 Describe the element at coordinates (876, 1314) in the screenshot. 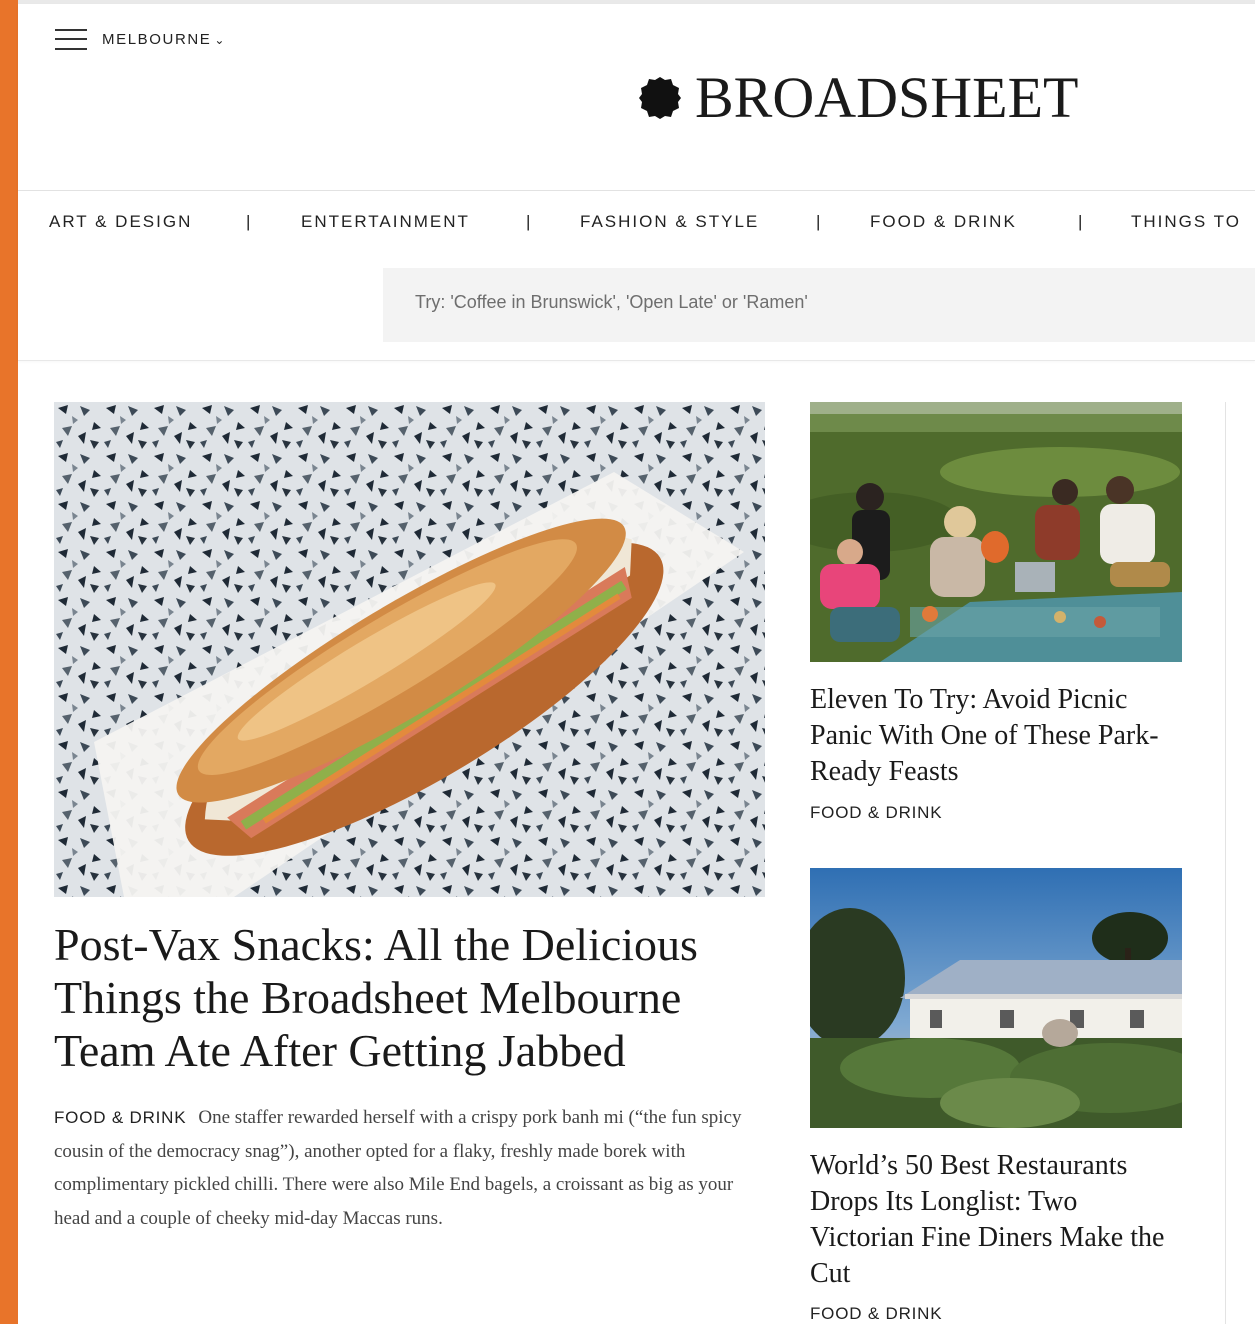

I see `card-category-restaurant: FOOD & DRINK` at that location.